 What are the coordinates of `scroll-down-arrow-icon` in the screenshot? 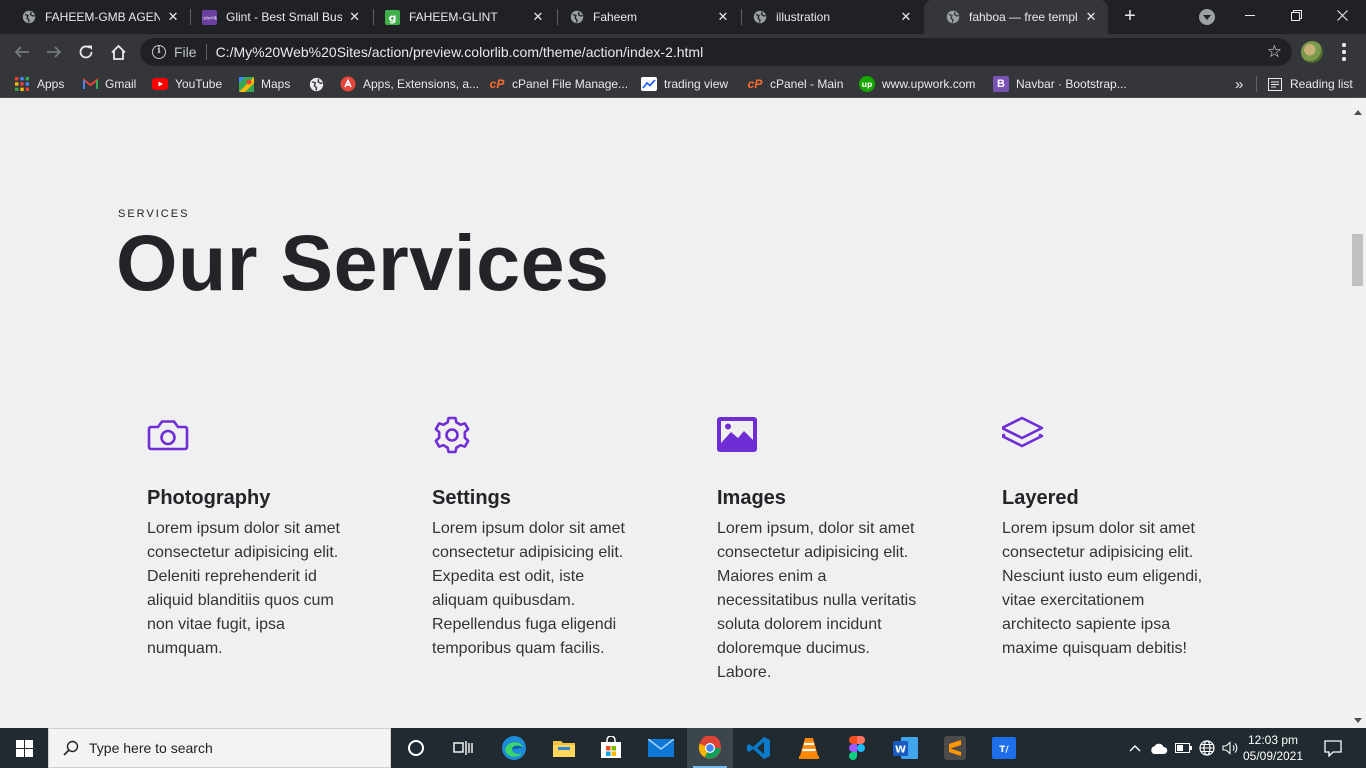 It's located at (1358, 720).